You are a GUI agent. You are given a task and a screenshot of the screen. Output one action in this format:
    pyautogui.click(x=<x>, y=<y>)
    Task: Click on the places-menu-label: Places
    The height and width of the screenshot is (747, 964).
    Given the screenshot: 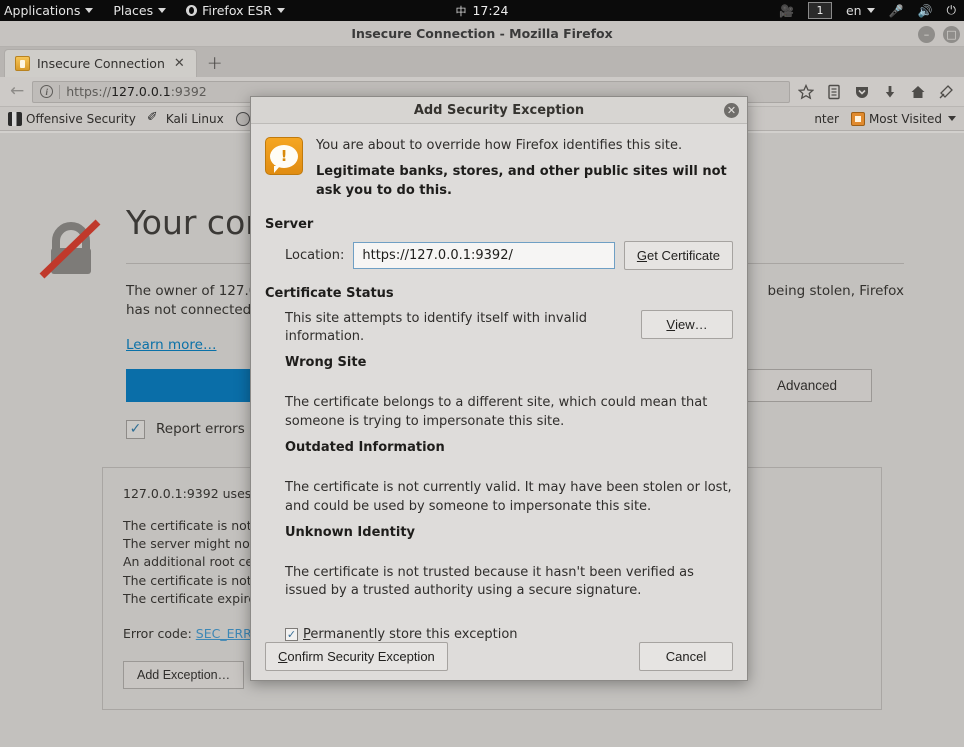 What is the action you would take?
    pyautogui.click(x=133, y=10)
    